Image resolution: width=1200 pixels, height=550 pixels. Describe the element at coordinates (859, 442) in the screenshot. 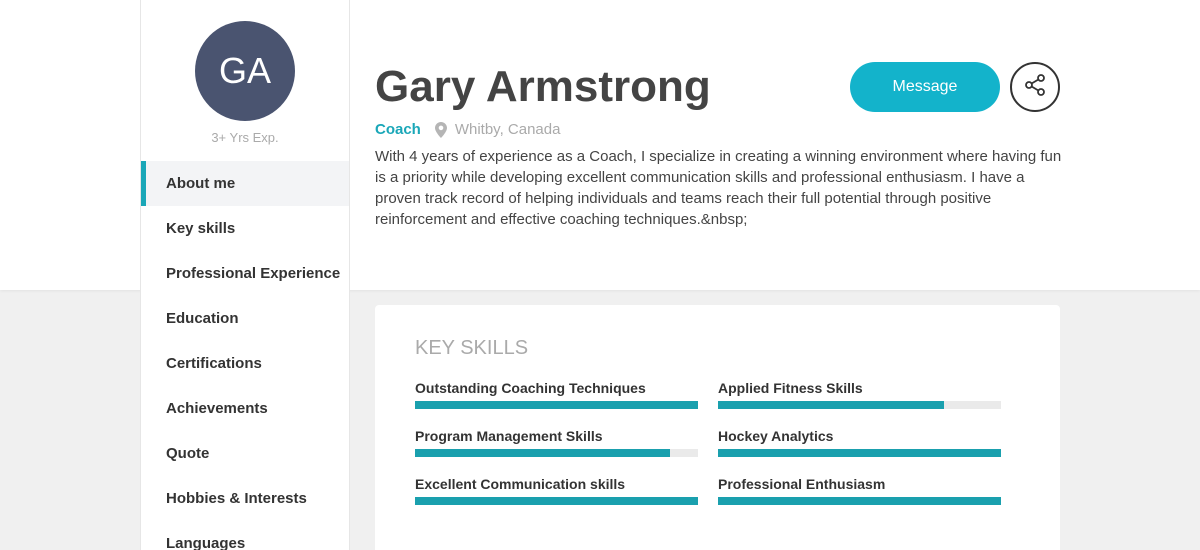

I see `skill-item: Hockey Analytics` at that location.